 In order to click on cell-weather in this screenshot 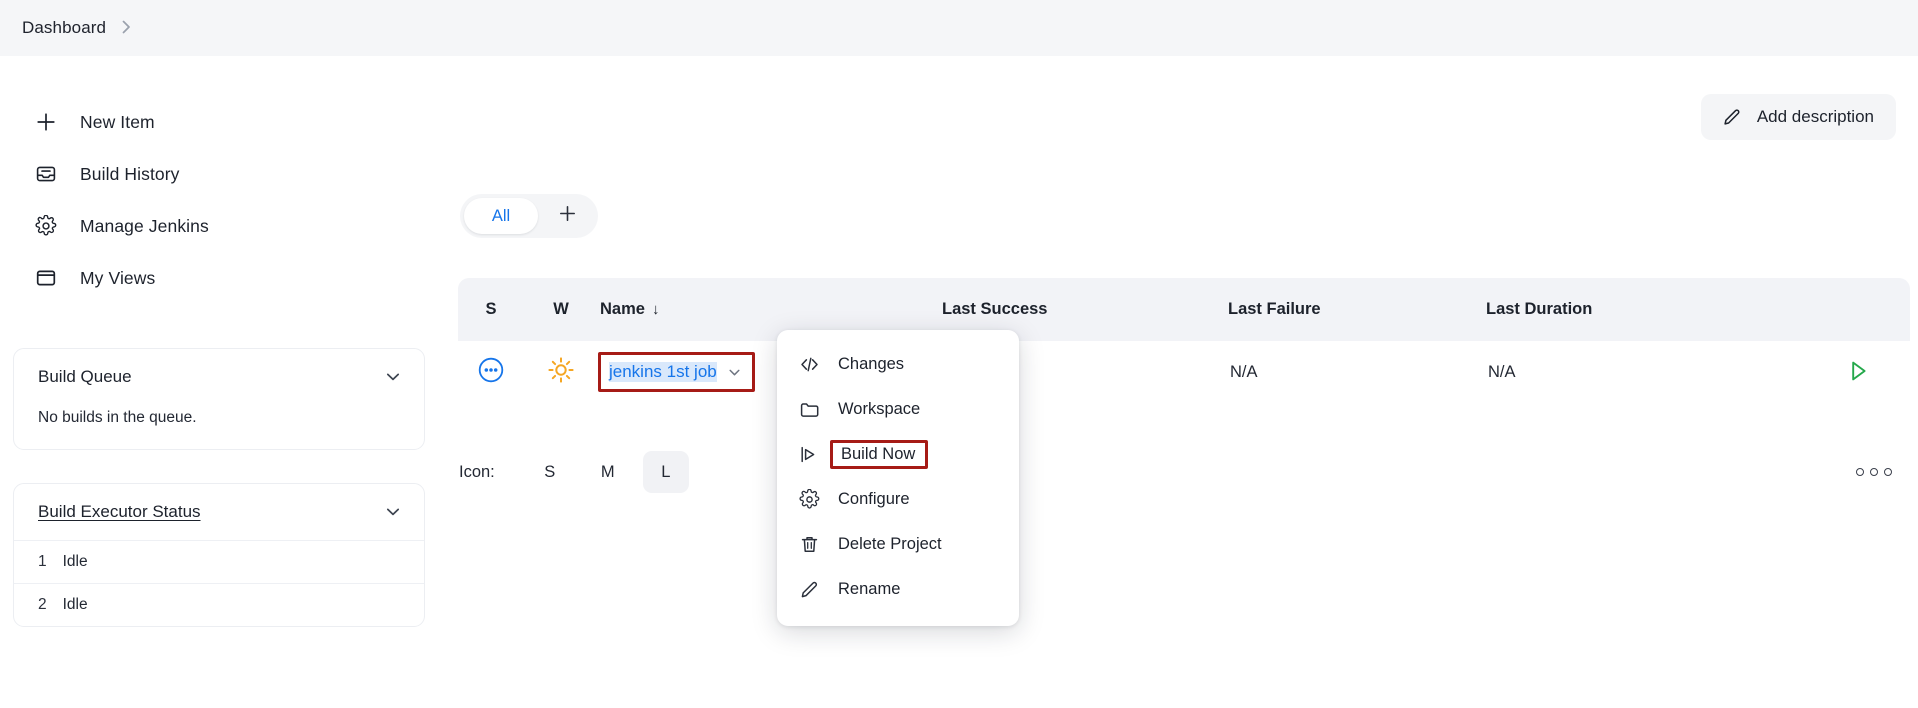, I will do `click(561, 372)`.